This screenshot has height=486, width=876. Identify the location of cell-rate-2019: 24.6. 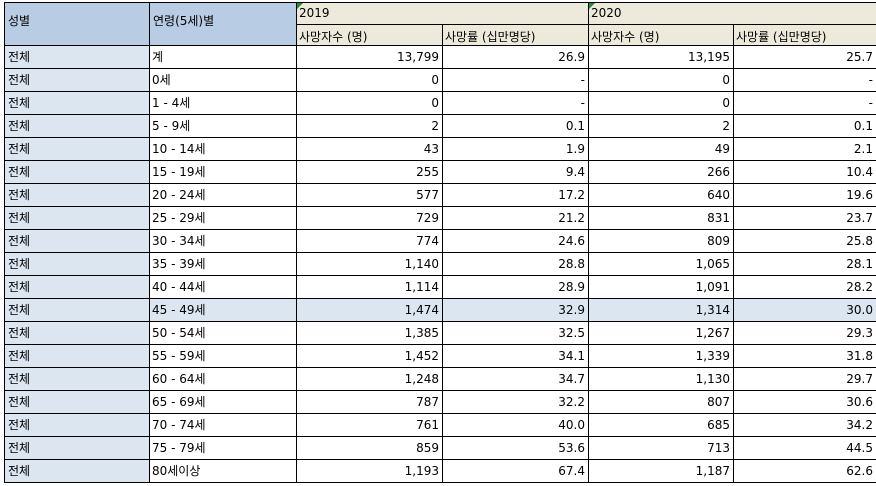
(516, 241).